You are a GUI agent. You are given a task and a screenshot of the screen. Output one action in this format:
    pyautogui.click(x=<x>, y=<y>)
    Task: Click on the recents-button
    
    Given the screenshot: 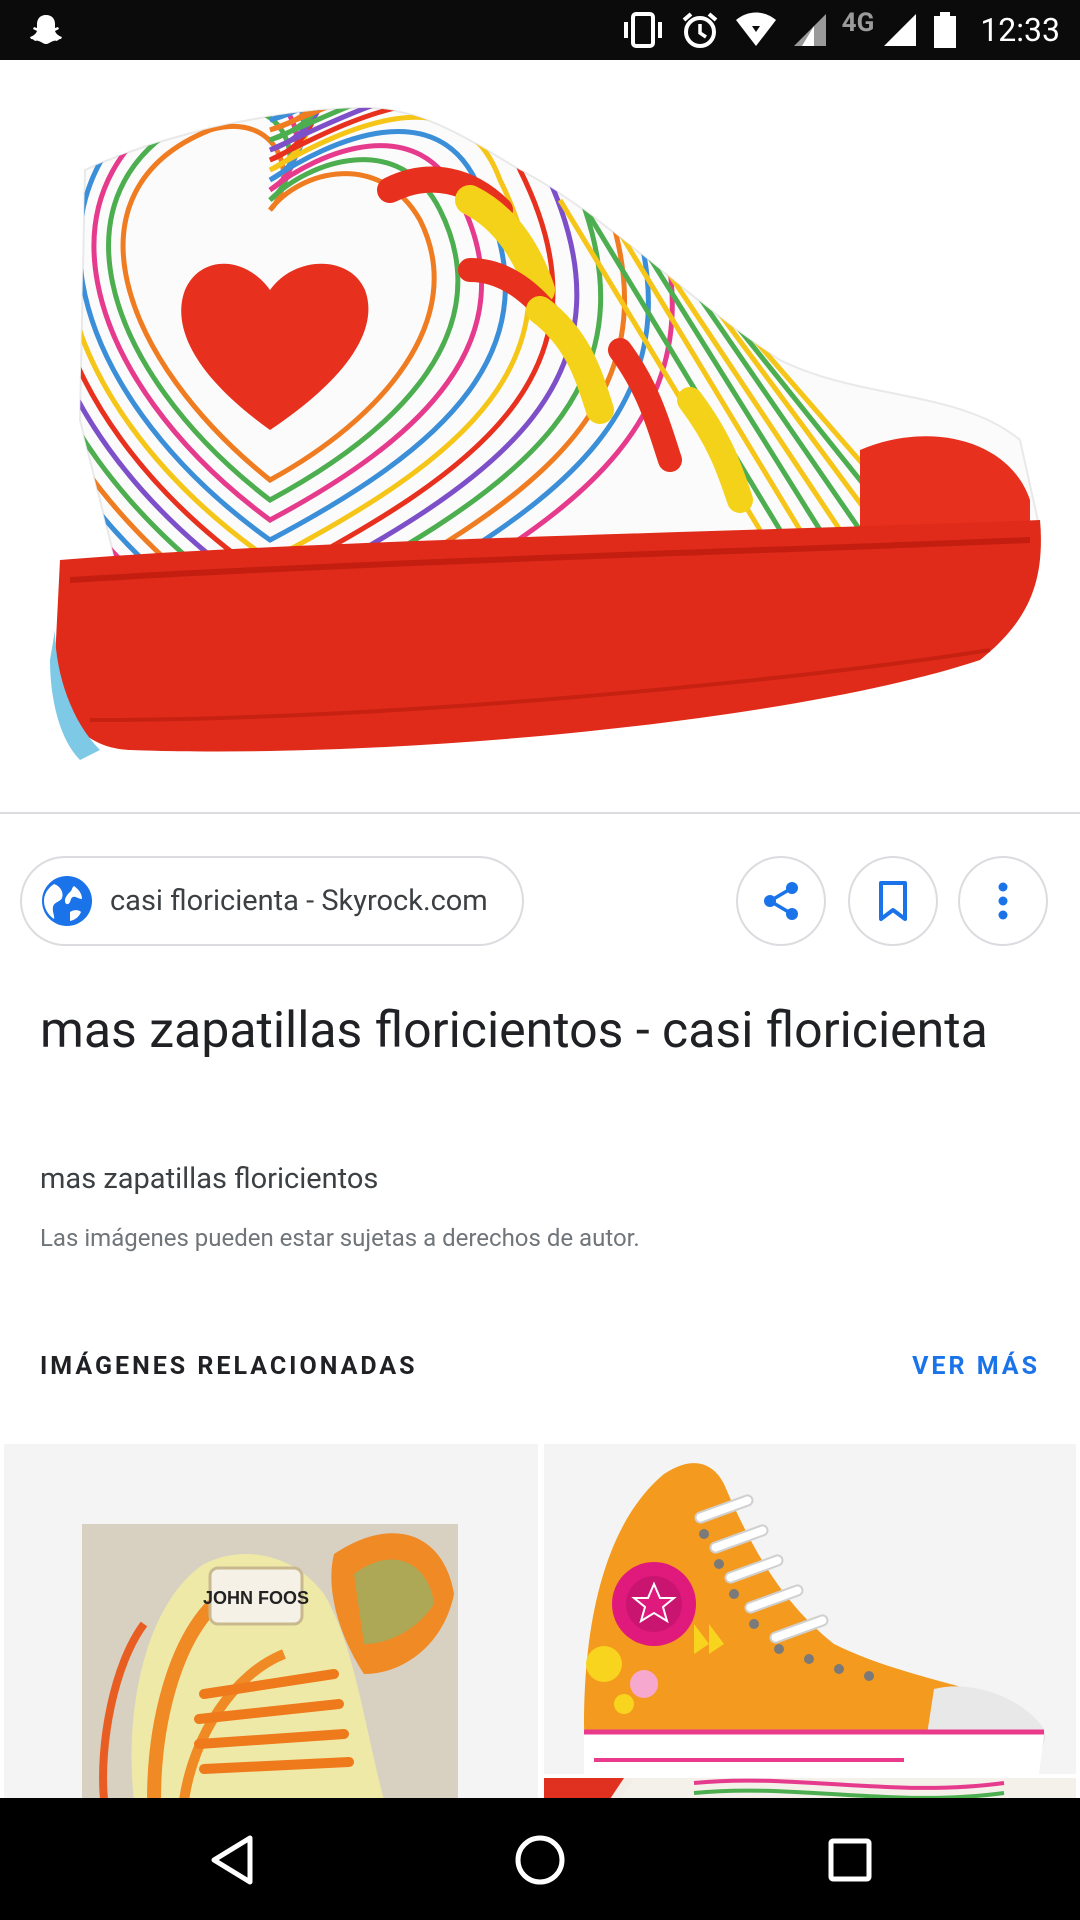 What is the action you would take?
    pyautogui.click(x=850, y=1860)
    